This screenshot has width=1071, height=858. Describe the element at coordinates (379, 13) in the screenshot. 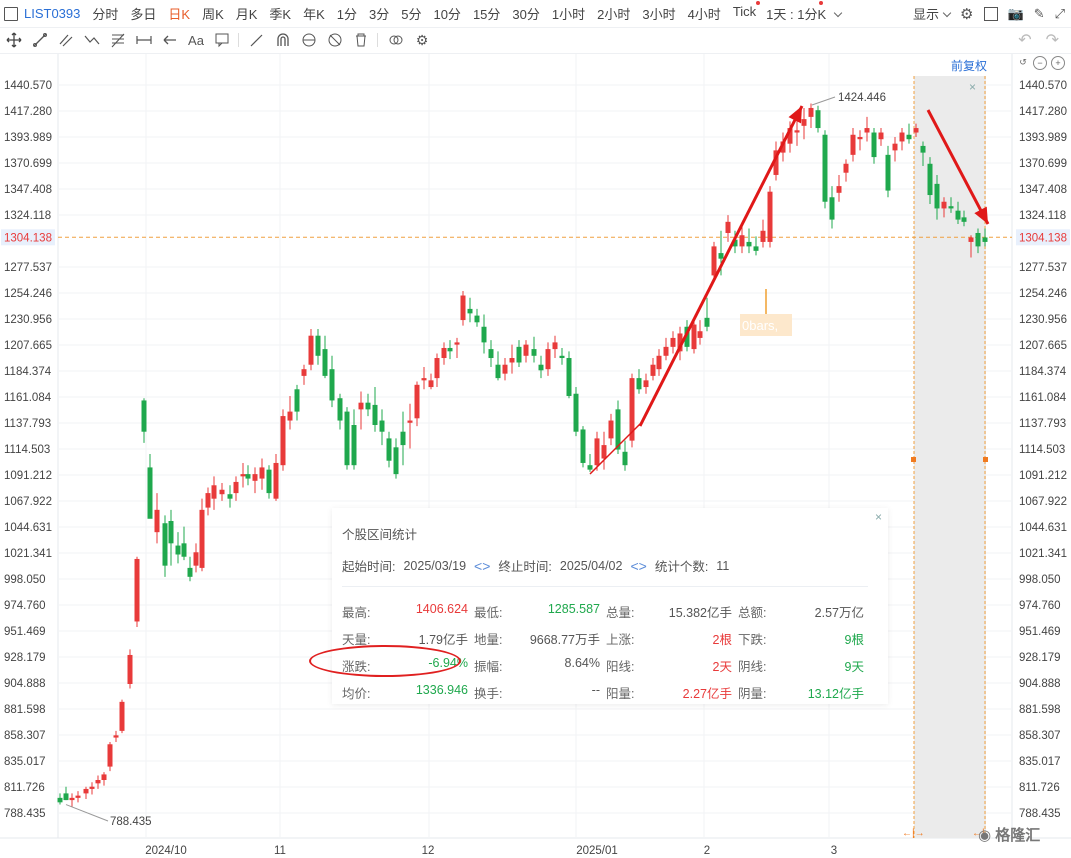

I see `tab-timeframe: 3分` at that location.